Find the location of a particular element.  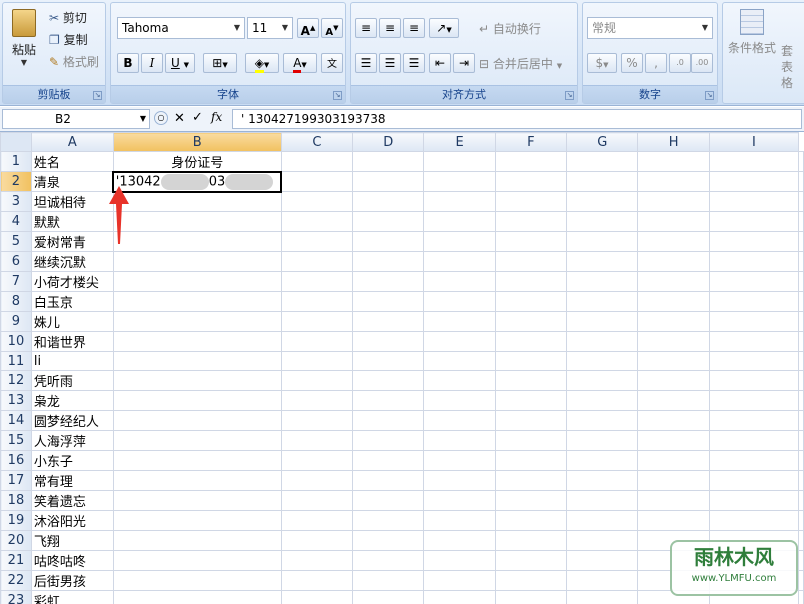

orientation-button: ↗▼ is located at coordinates (444, 28).